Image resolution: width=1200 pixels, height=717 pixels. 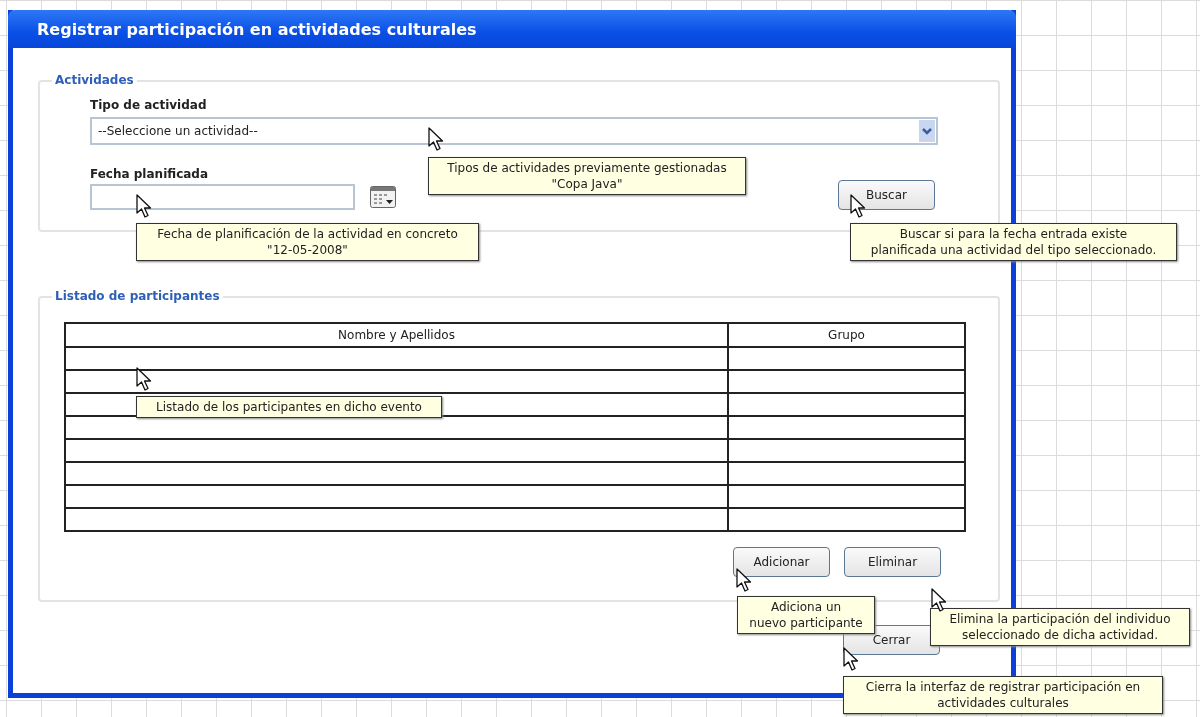 I want to click on column-header: Grupo, so click(x=846, y=335).